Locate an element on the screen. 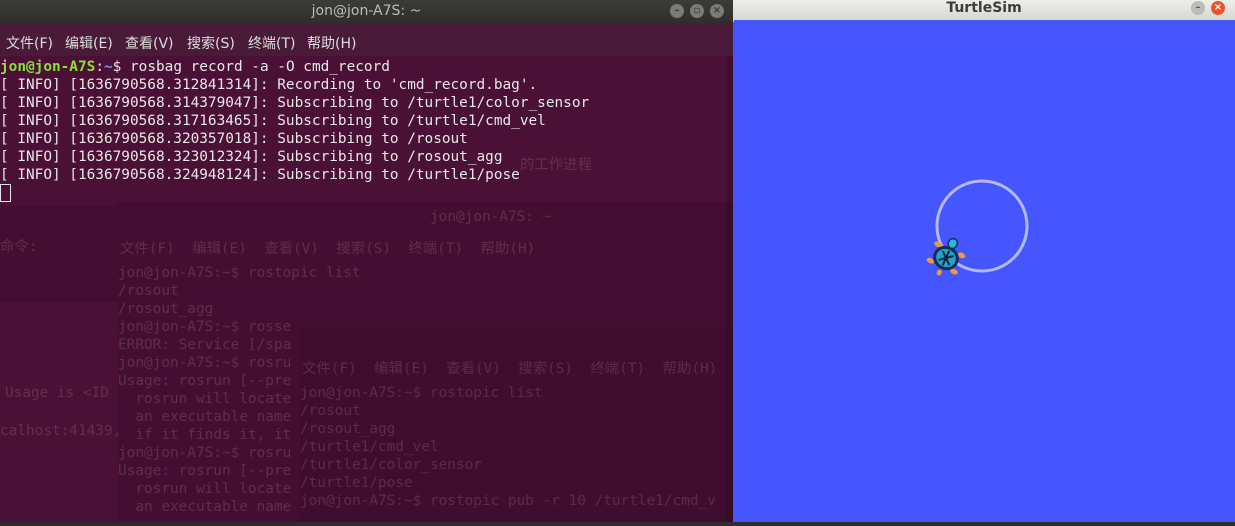 The image size is (1235, 526). prompt-user: jon@jon-A7S is located at coordinates (48, 67).